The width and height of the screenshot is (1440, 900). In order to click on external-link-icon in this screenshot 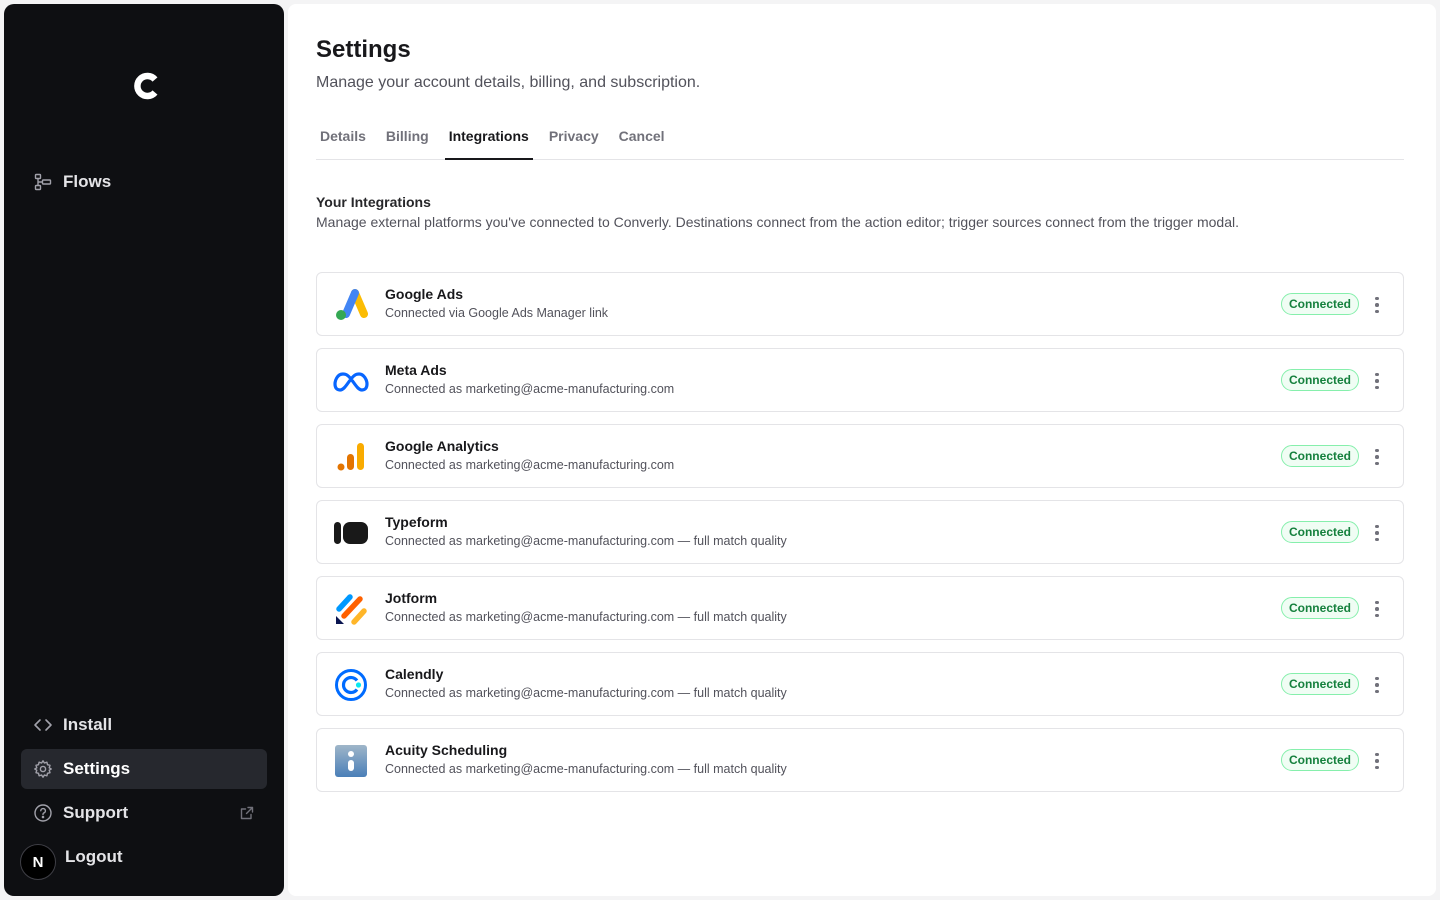, I will do `click(247, 813)`.